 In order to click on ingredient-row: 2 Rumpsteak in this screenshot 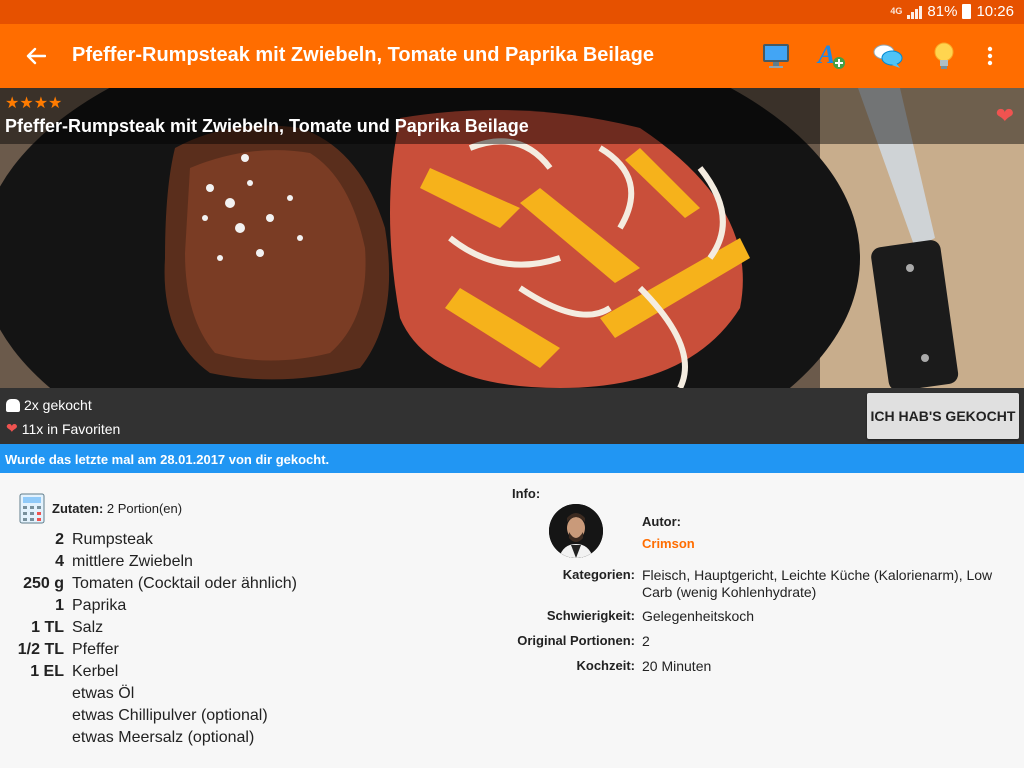, I will do `click(200, 542)`.